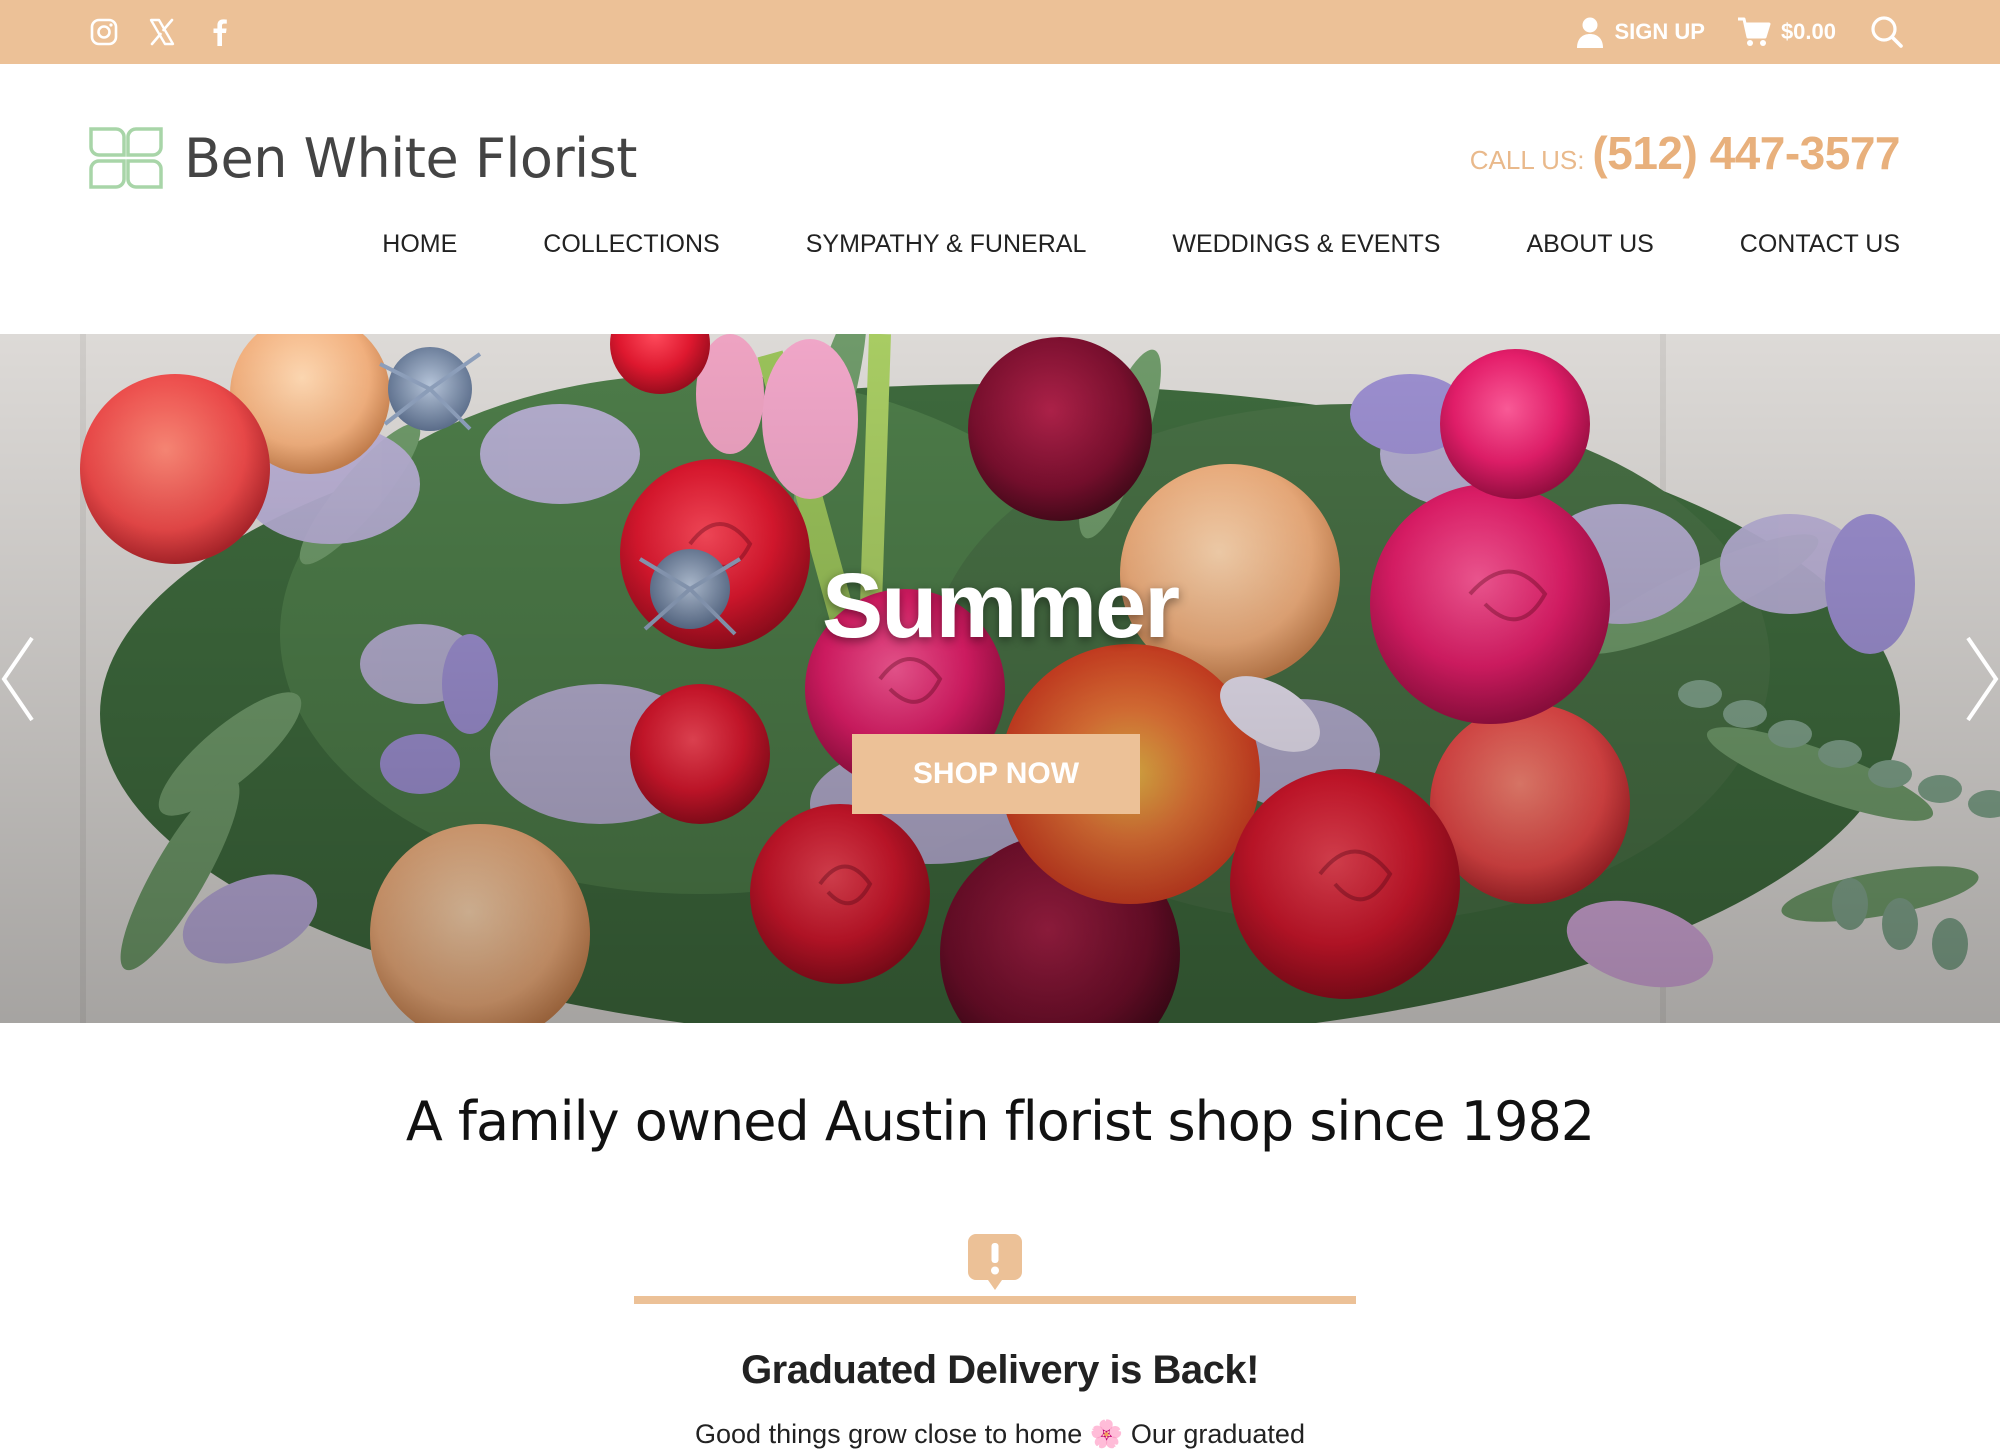 The width and height of the screenshot is (2000, 1456). What do you see at coordinates (1980, 679) in the screenshot?
I see `chevron-right-icon` at bounding box center [1980, 679].